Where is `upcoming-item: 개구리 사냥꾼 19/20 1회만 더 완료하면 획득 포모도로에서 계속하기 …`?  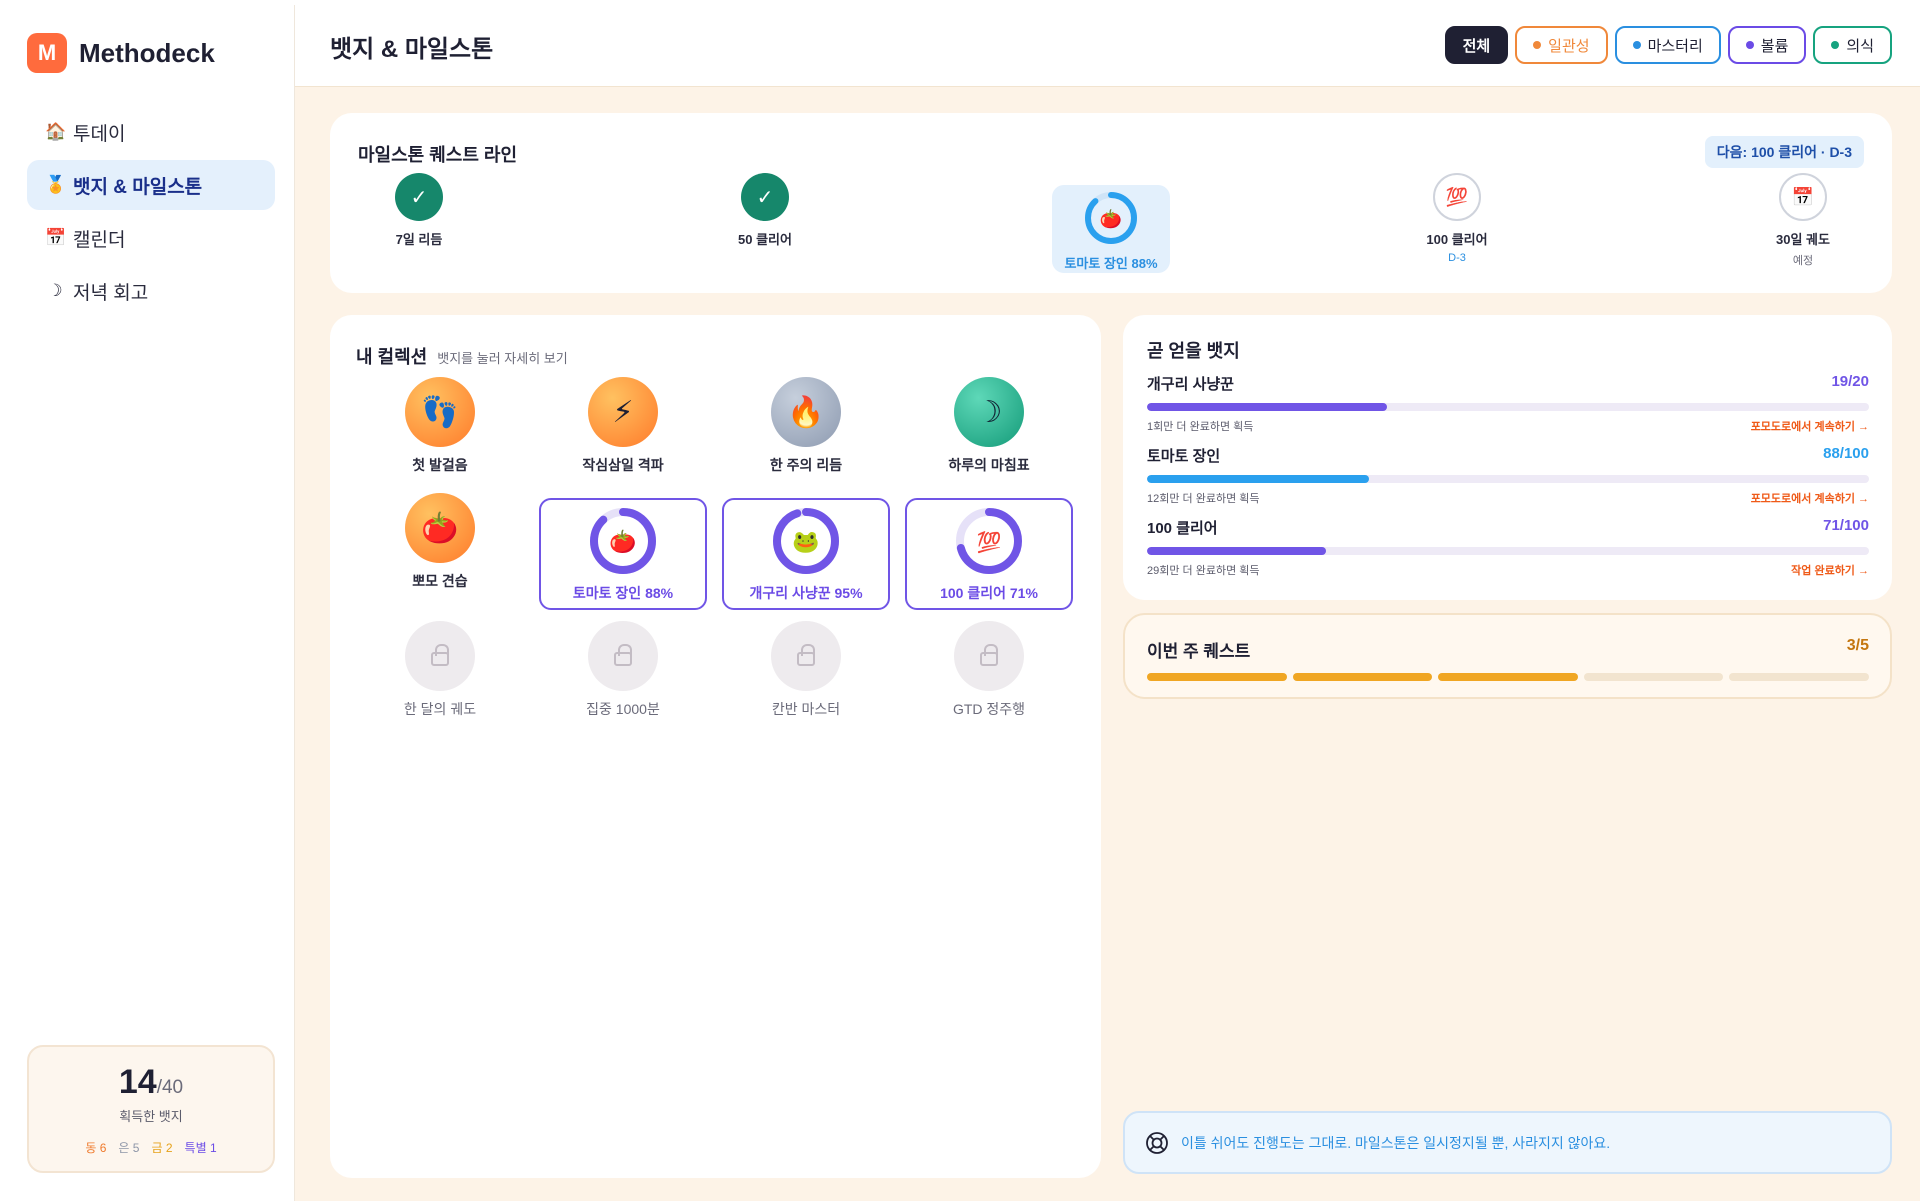 upcoming-item: 개구리 사냥꾼 19/20 1회만 더 완료하면 획득 포모도로에서 계속하기 … is located at coordinates (1508, 403).